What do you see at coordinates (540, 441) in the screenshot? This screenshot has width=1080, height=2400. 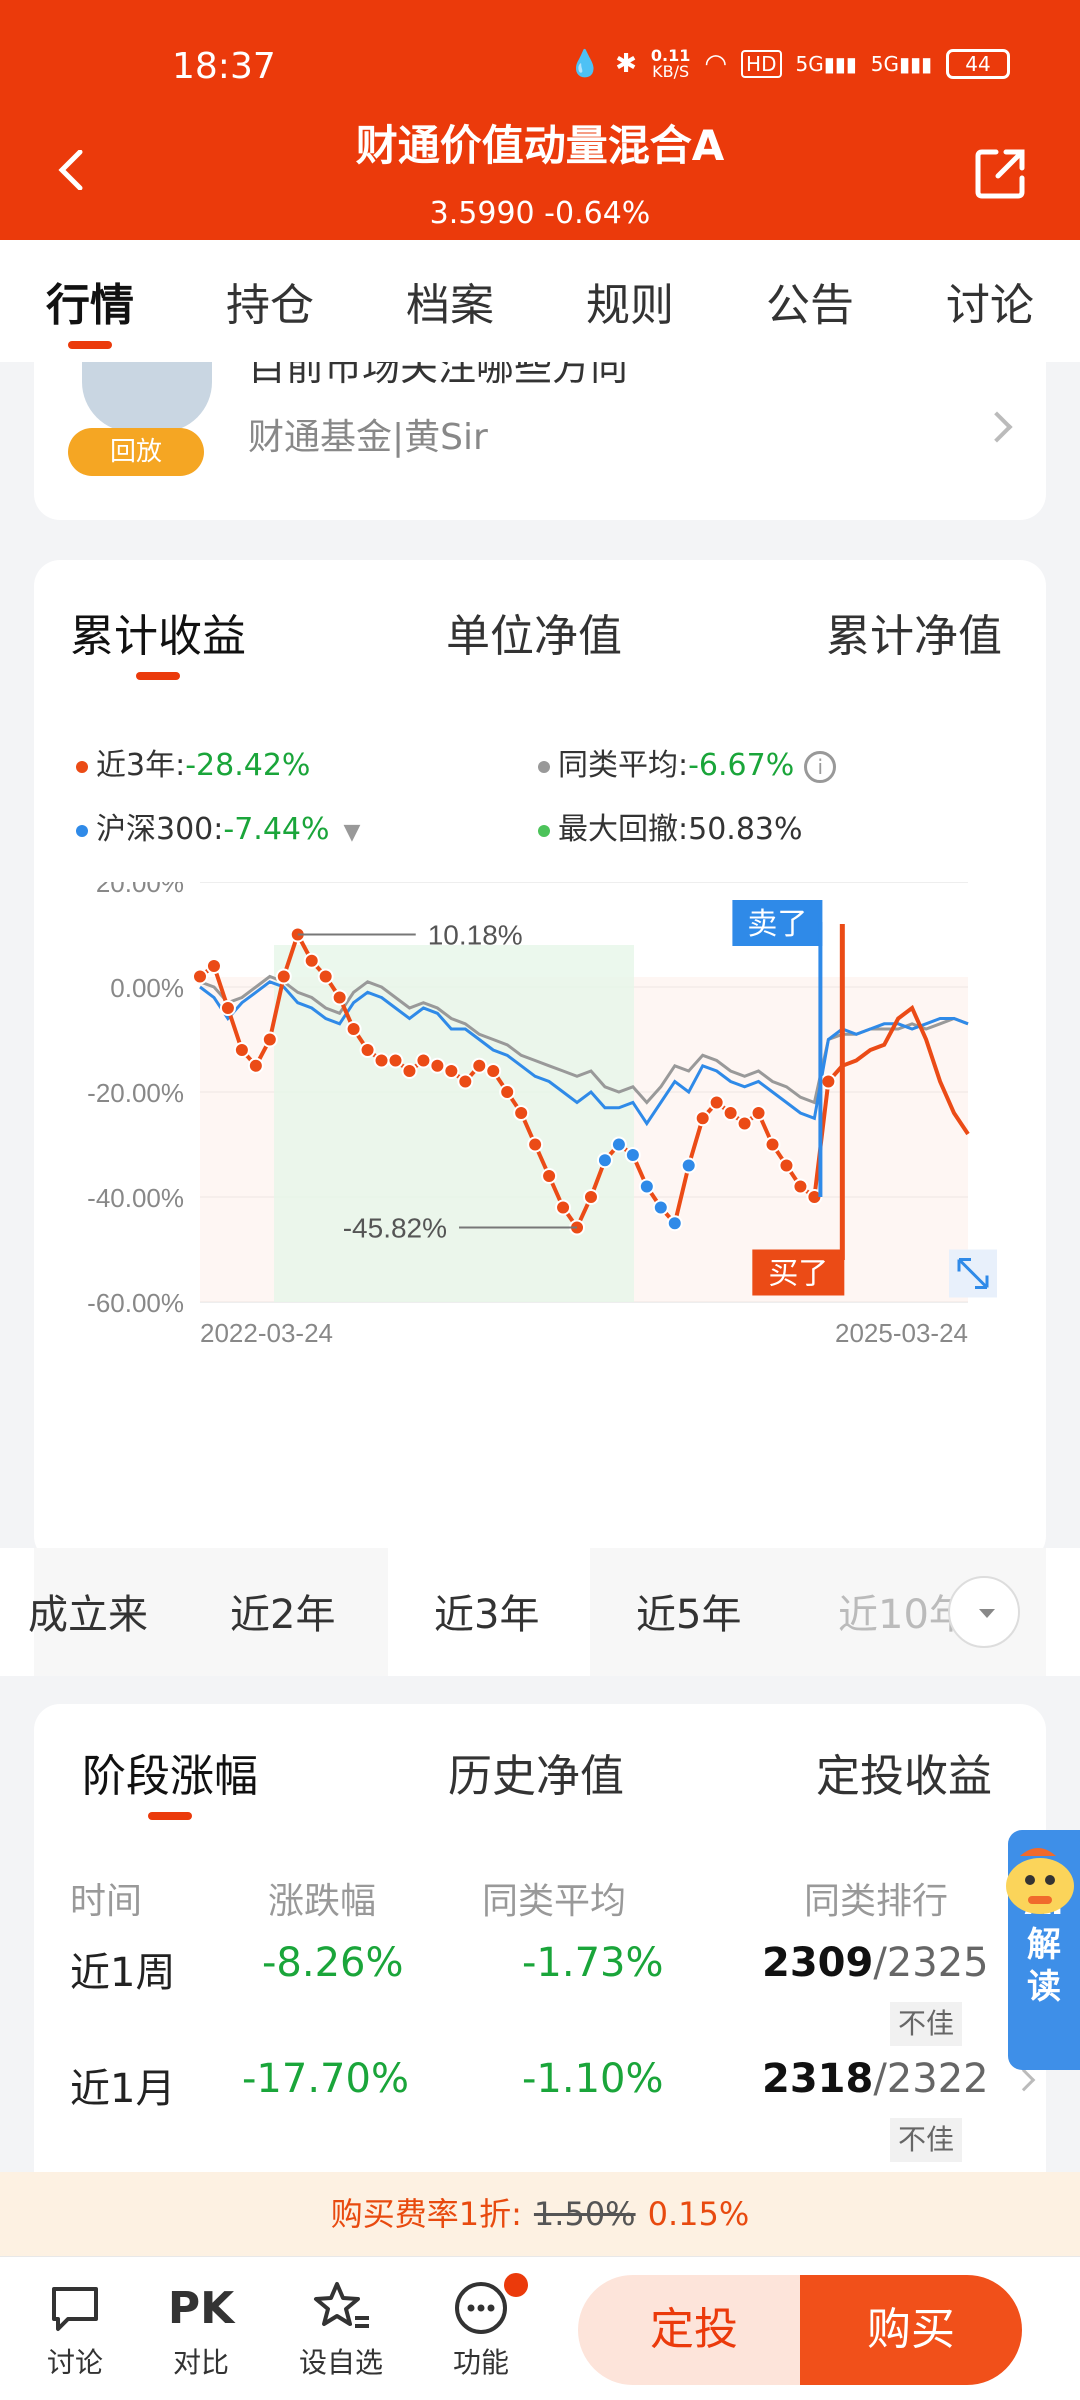 I see `live-replay-card: 回放 目前市场关注哪些方向 财通基金|黄Sir` at bounding box center [540, 441].